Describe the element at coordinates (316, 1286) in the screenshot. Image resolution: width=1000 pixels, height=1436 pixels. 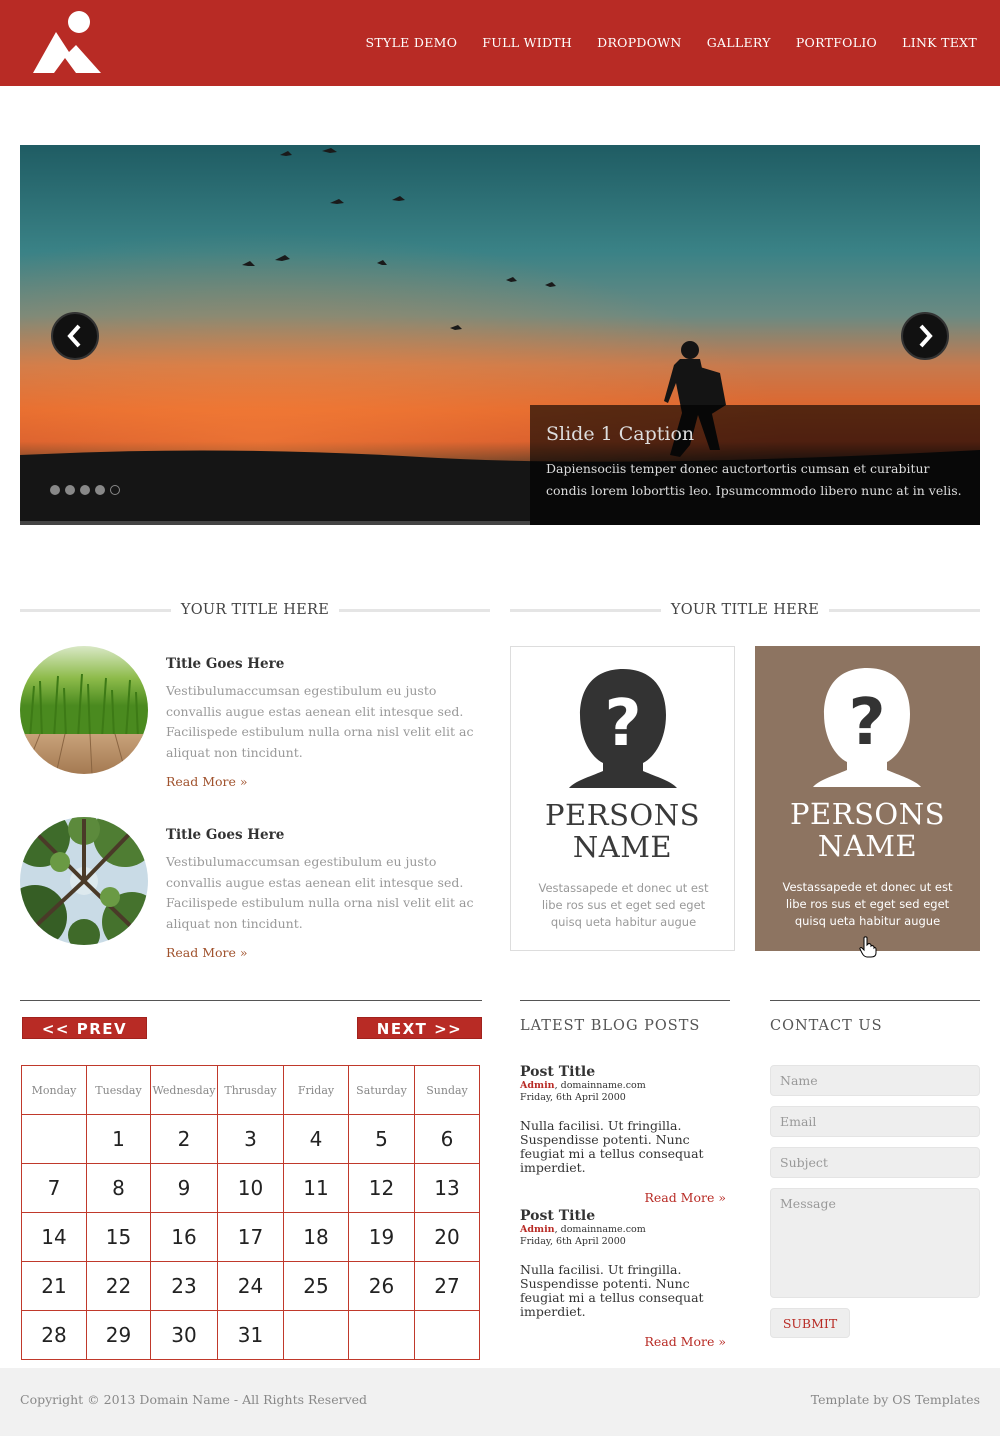
I see `calendar-day: 25` at that location.